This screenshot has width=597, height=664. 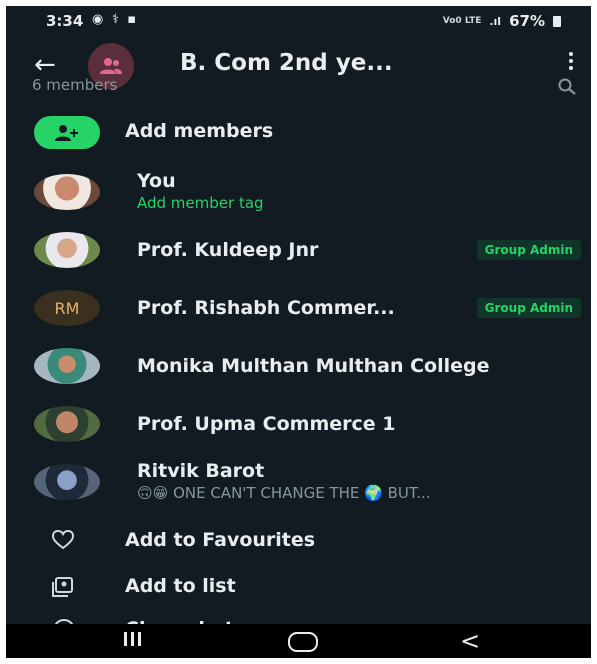 I want to click on nav-back-icon: <, so click(x=470, y=641).